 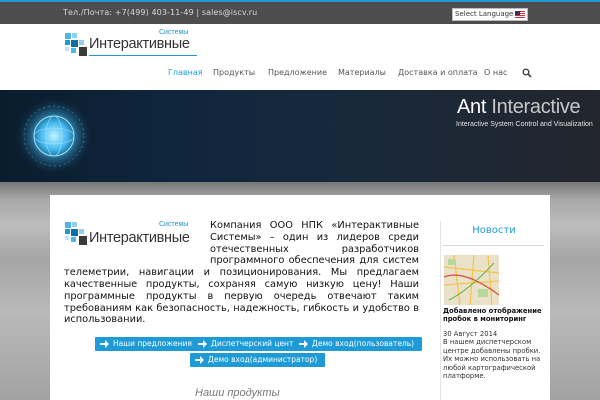 What do you see at coordinates (297, 72) in the screenshot?
I see `nav-item-offer: Предложение` at bounding box center [297, 72].